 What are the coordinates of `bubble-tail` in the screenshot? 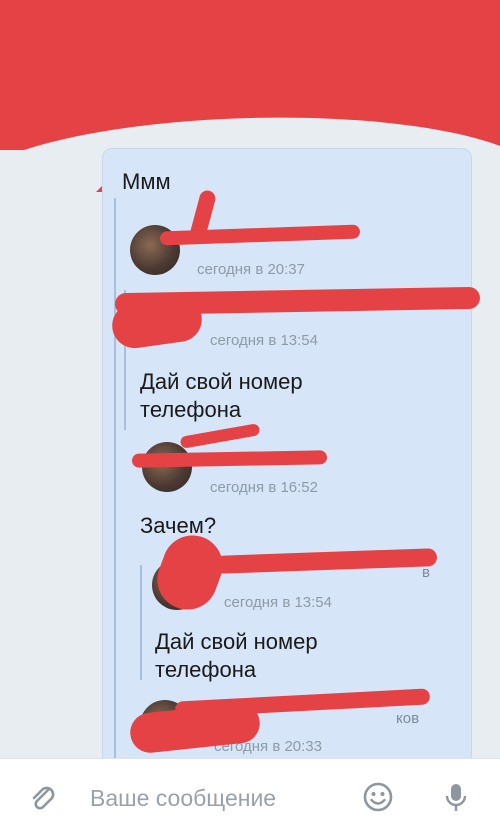 It's located at (99, 189).